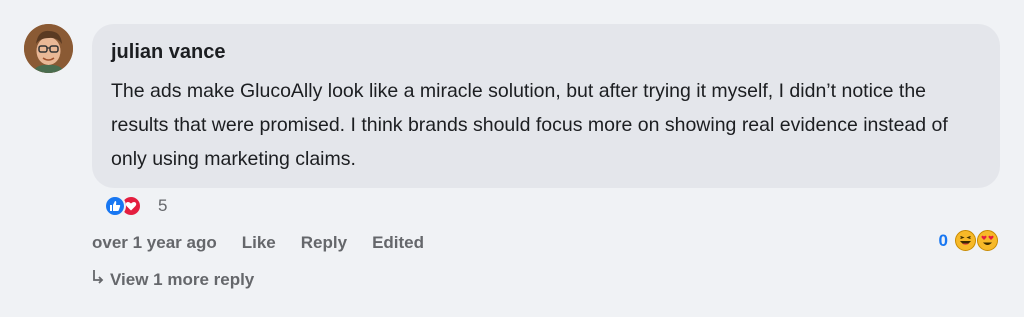 The width and height of the screenshot is (1024, 317). Describe the element at coordinates (324, 243) in the screenshot. I see `reply-button: Reply` at that location.